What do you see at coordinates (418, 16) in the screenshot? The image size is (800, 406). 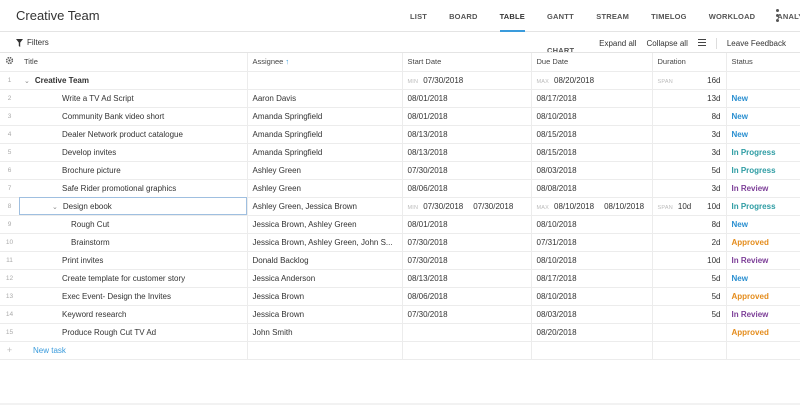 I see `tab-list: LIST` at bounding box center [418, 16].